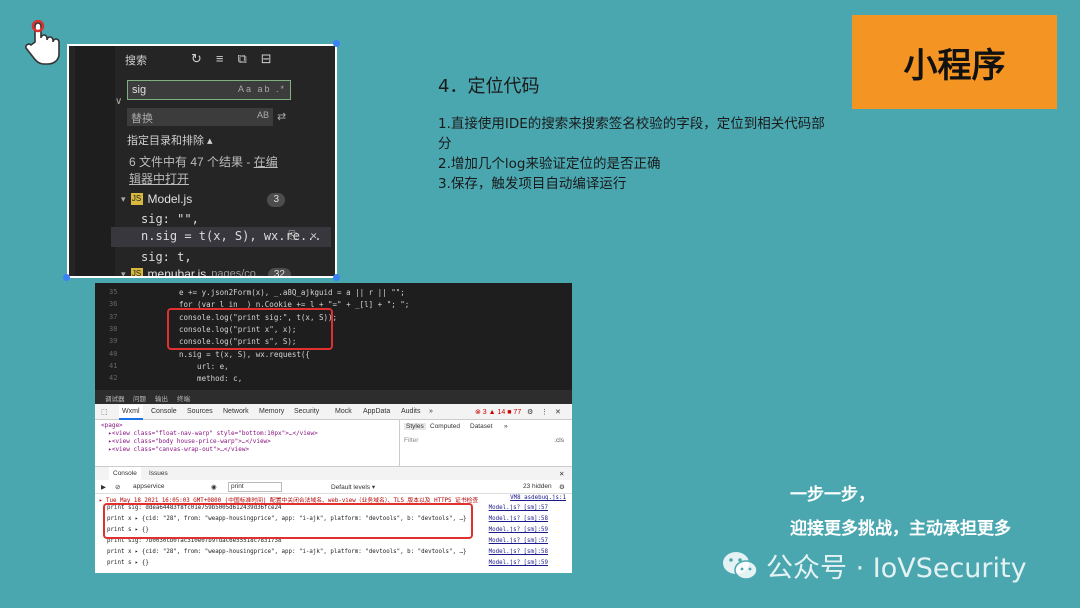 Image resolution: width=1080 pixels, height=608 pixels. What do you see at coordinates (411, 440) in the screenshot?
I see `styles-filter-input: Filter` at bounding box center [411, 440].